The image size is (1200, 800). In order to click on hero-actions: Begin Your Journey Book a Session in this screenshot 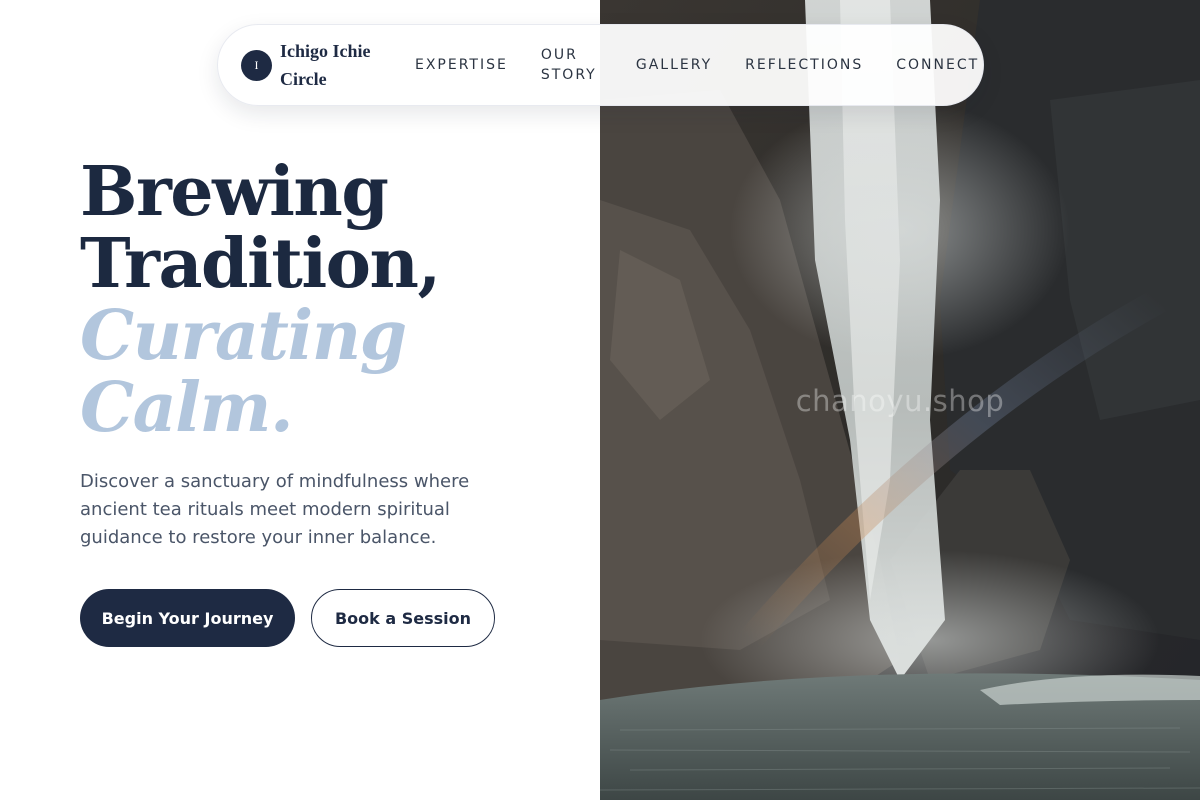, I will do `click(287, 618)`.